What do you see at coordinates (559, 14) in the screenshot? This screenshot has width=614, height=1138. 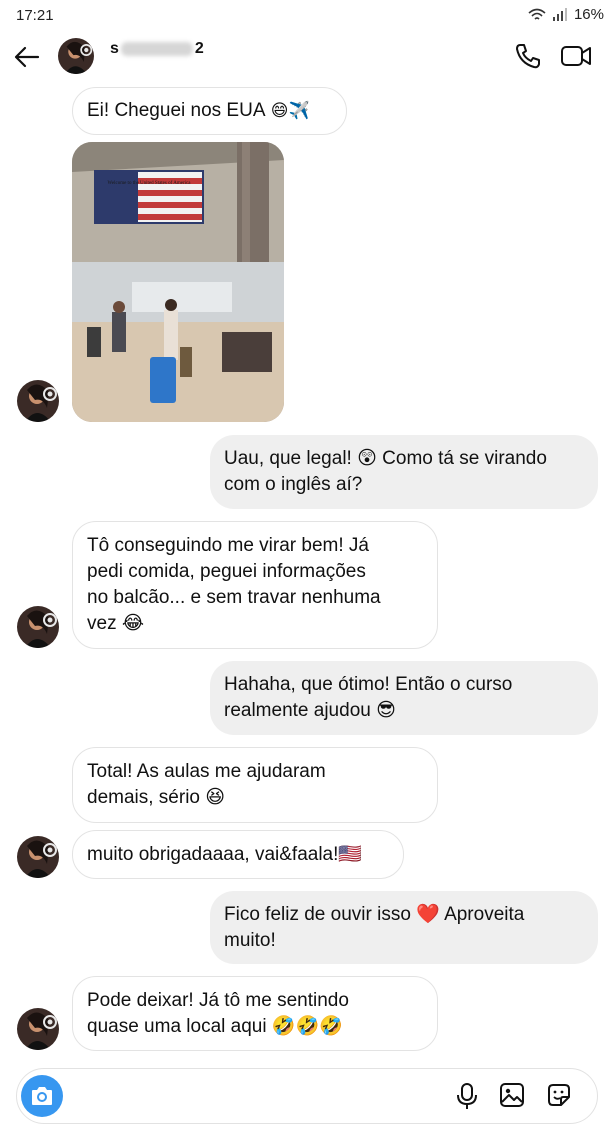 I see `signal-icon` at bounding box center [559, 14].